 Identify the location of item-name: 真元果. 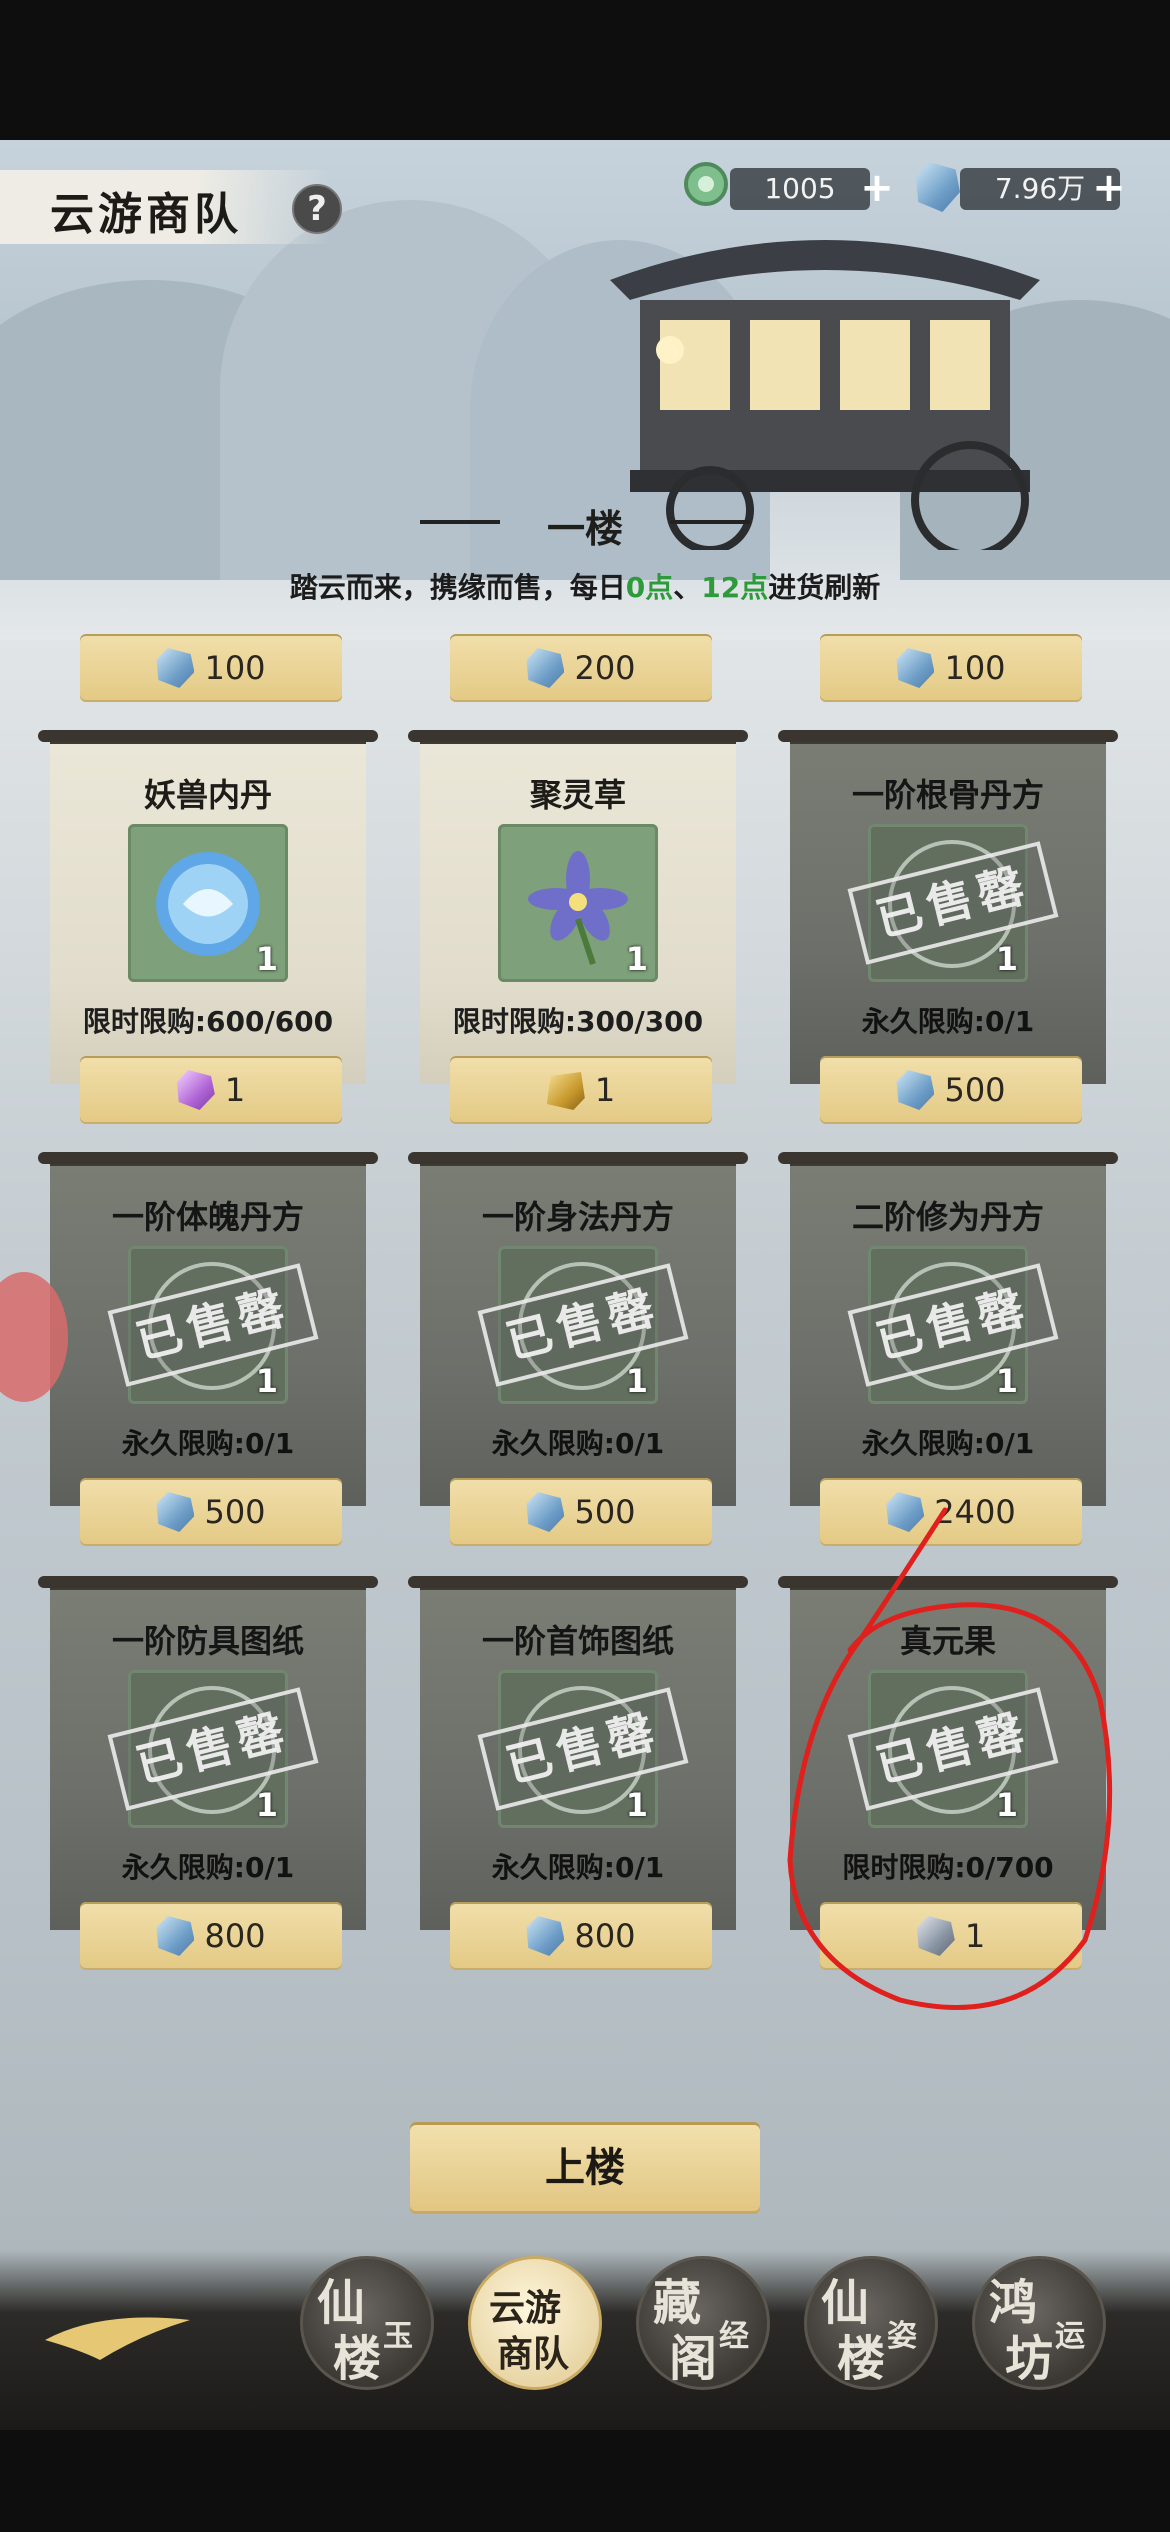
(947, 1641).